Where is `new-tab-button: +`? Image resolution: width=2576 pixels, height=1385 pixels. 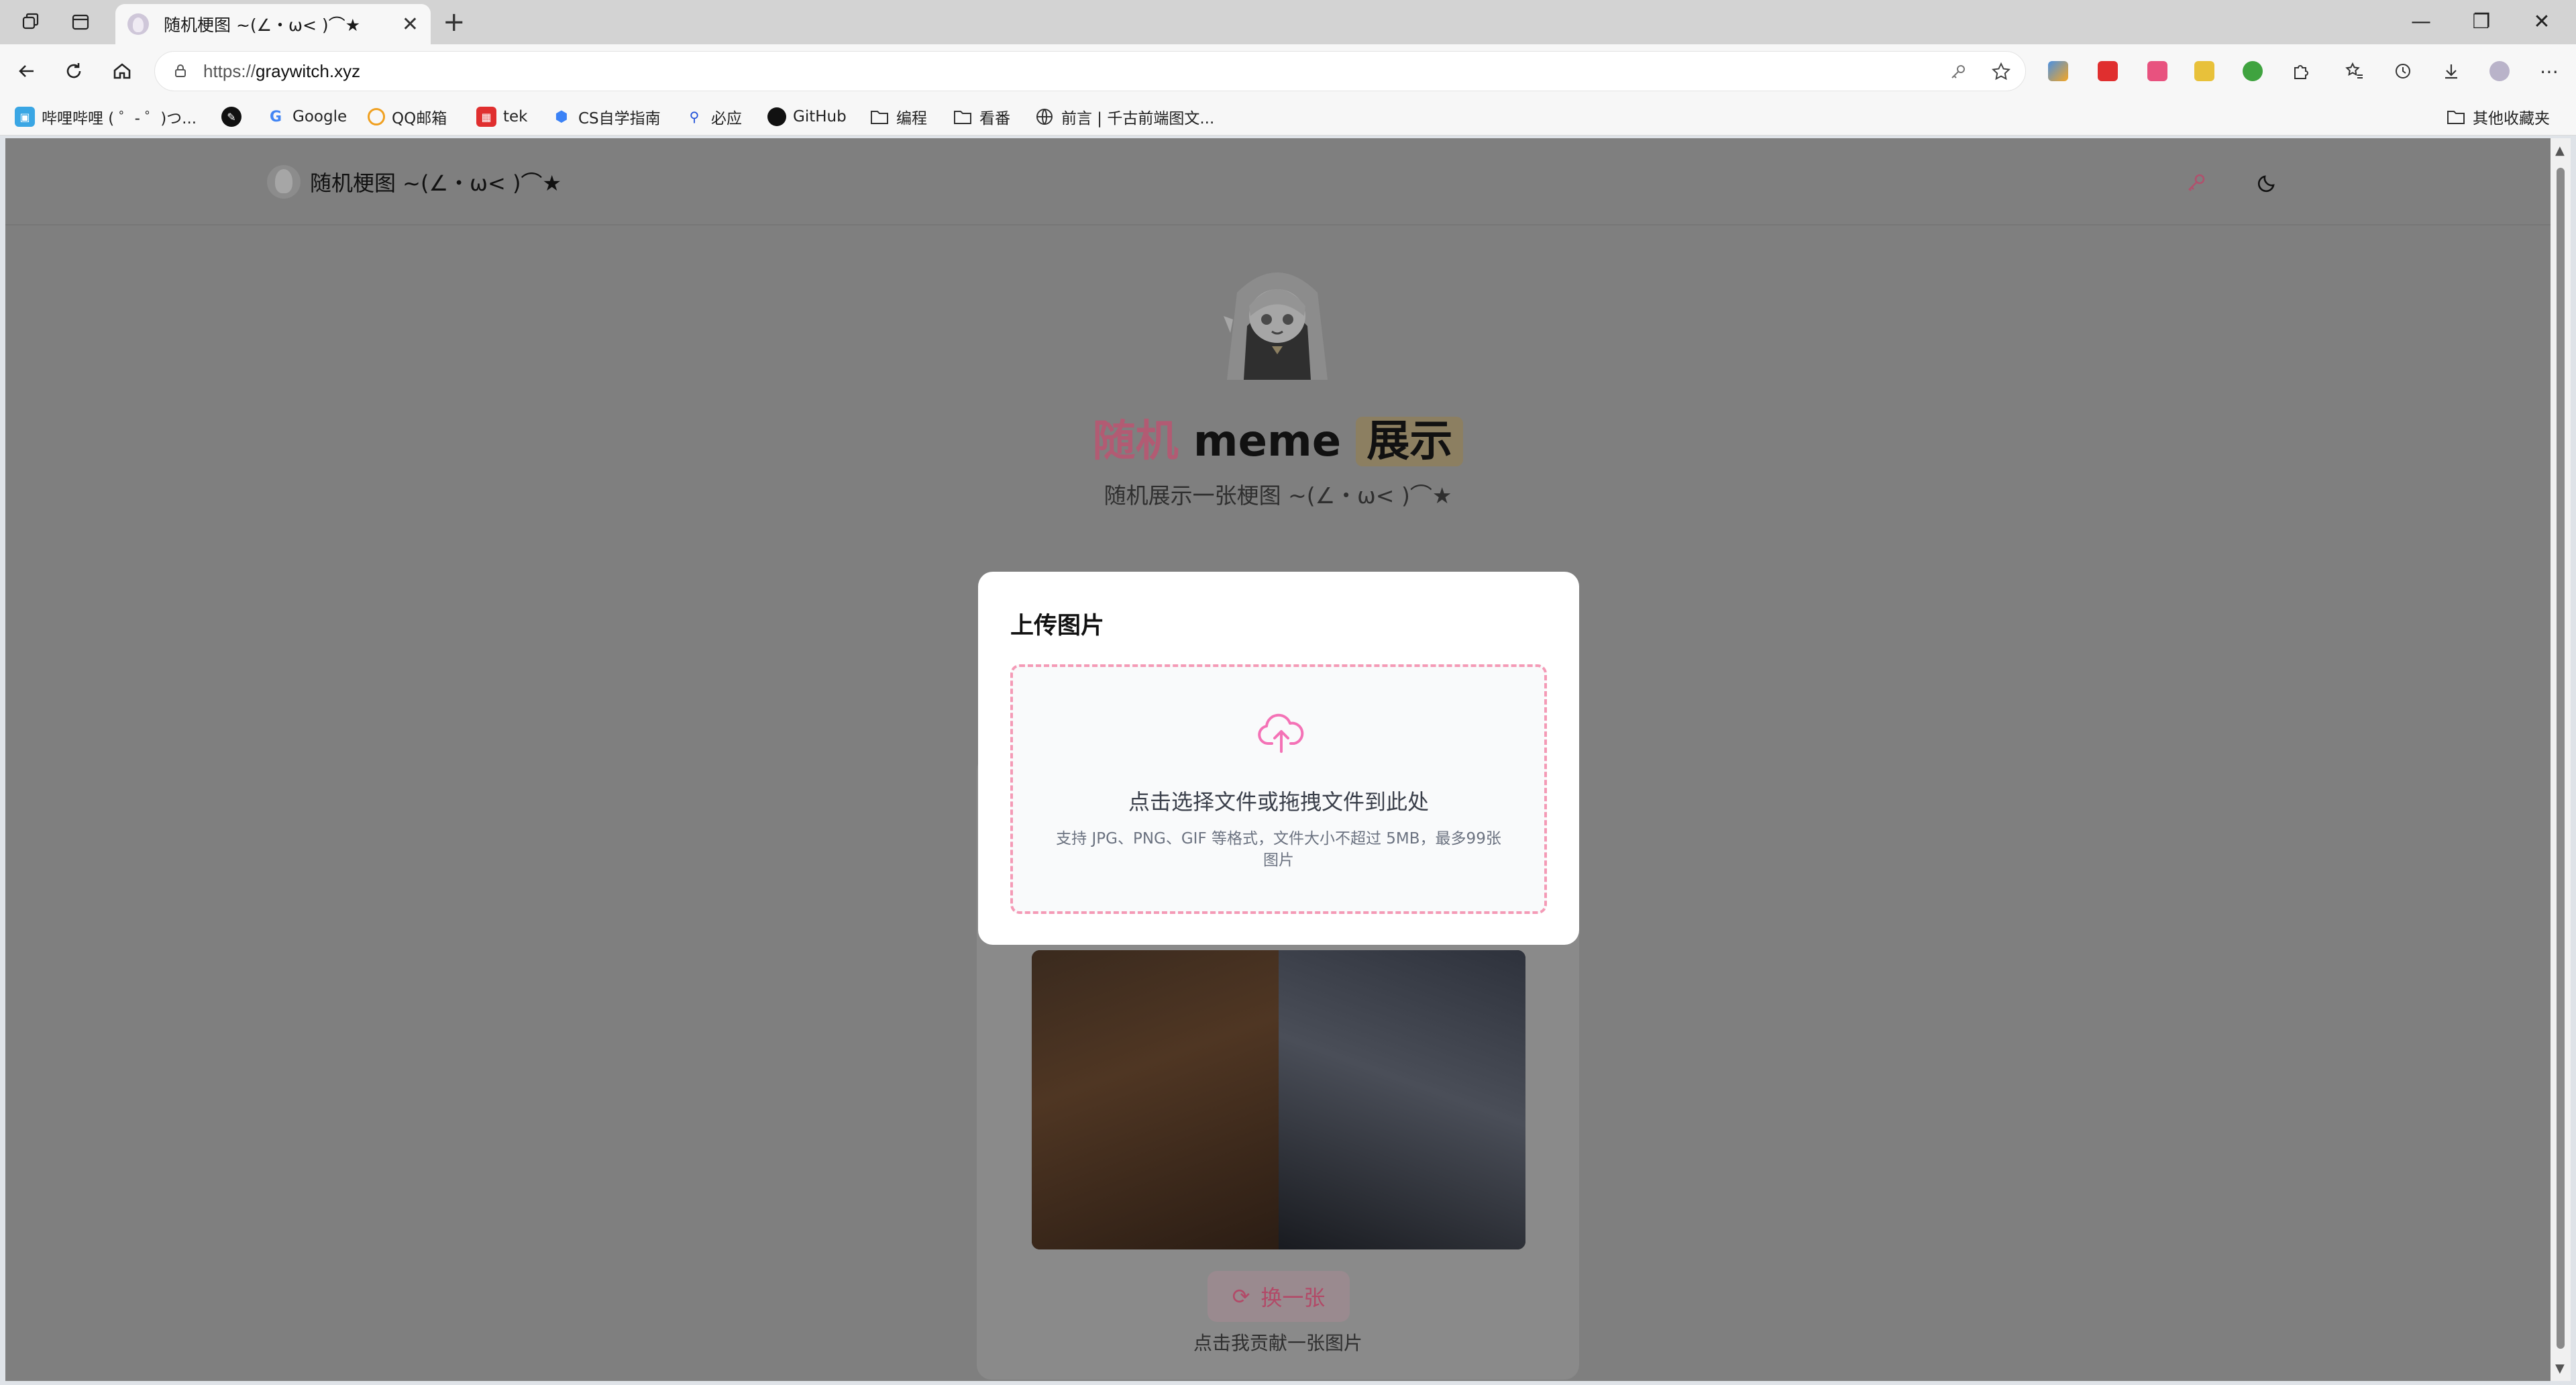
new-tab-button: + is located at coordinates (454, 22).